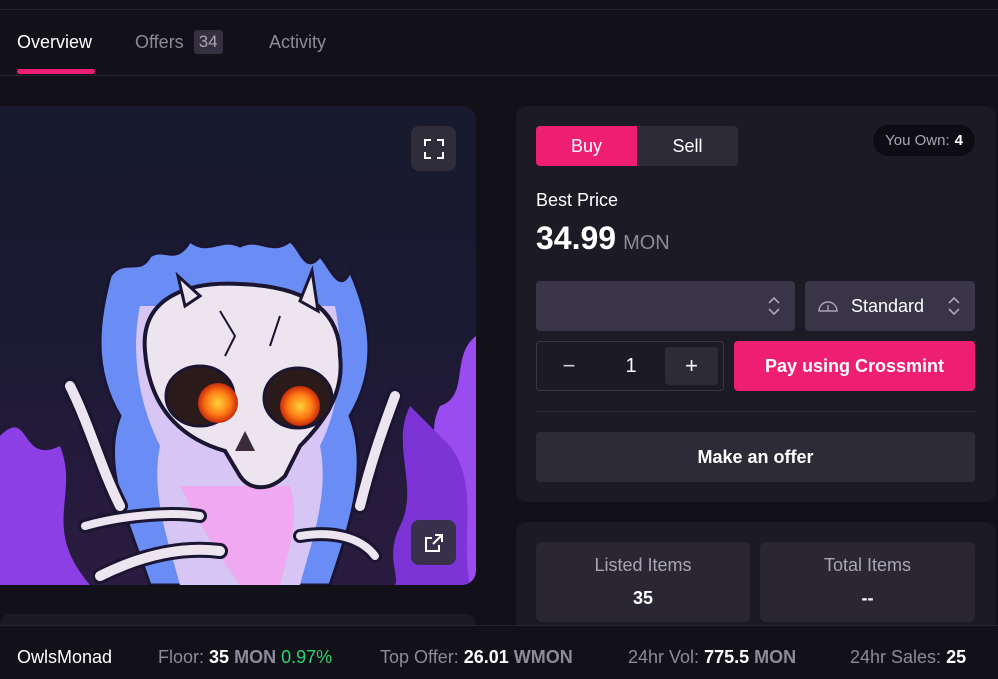 This screenshot has width=998, height=679. I want to click on stat-label: Total Items, so click(867, 565).